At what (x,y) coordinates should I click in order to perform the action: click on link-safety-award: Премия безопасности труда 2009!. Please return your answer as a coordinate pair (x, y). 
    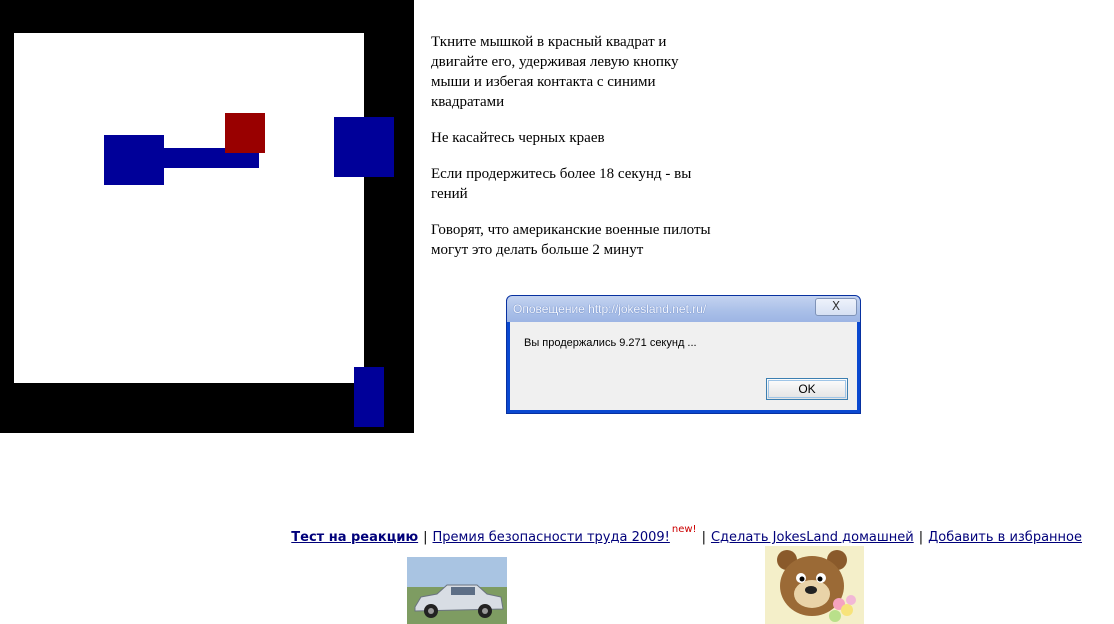
    Looking at the image, I should click on (551, 537).